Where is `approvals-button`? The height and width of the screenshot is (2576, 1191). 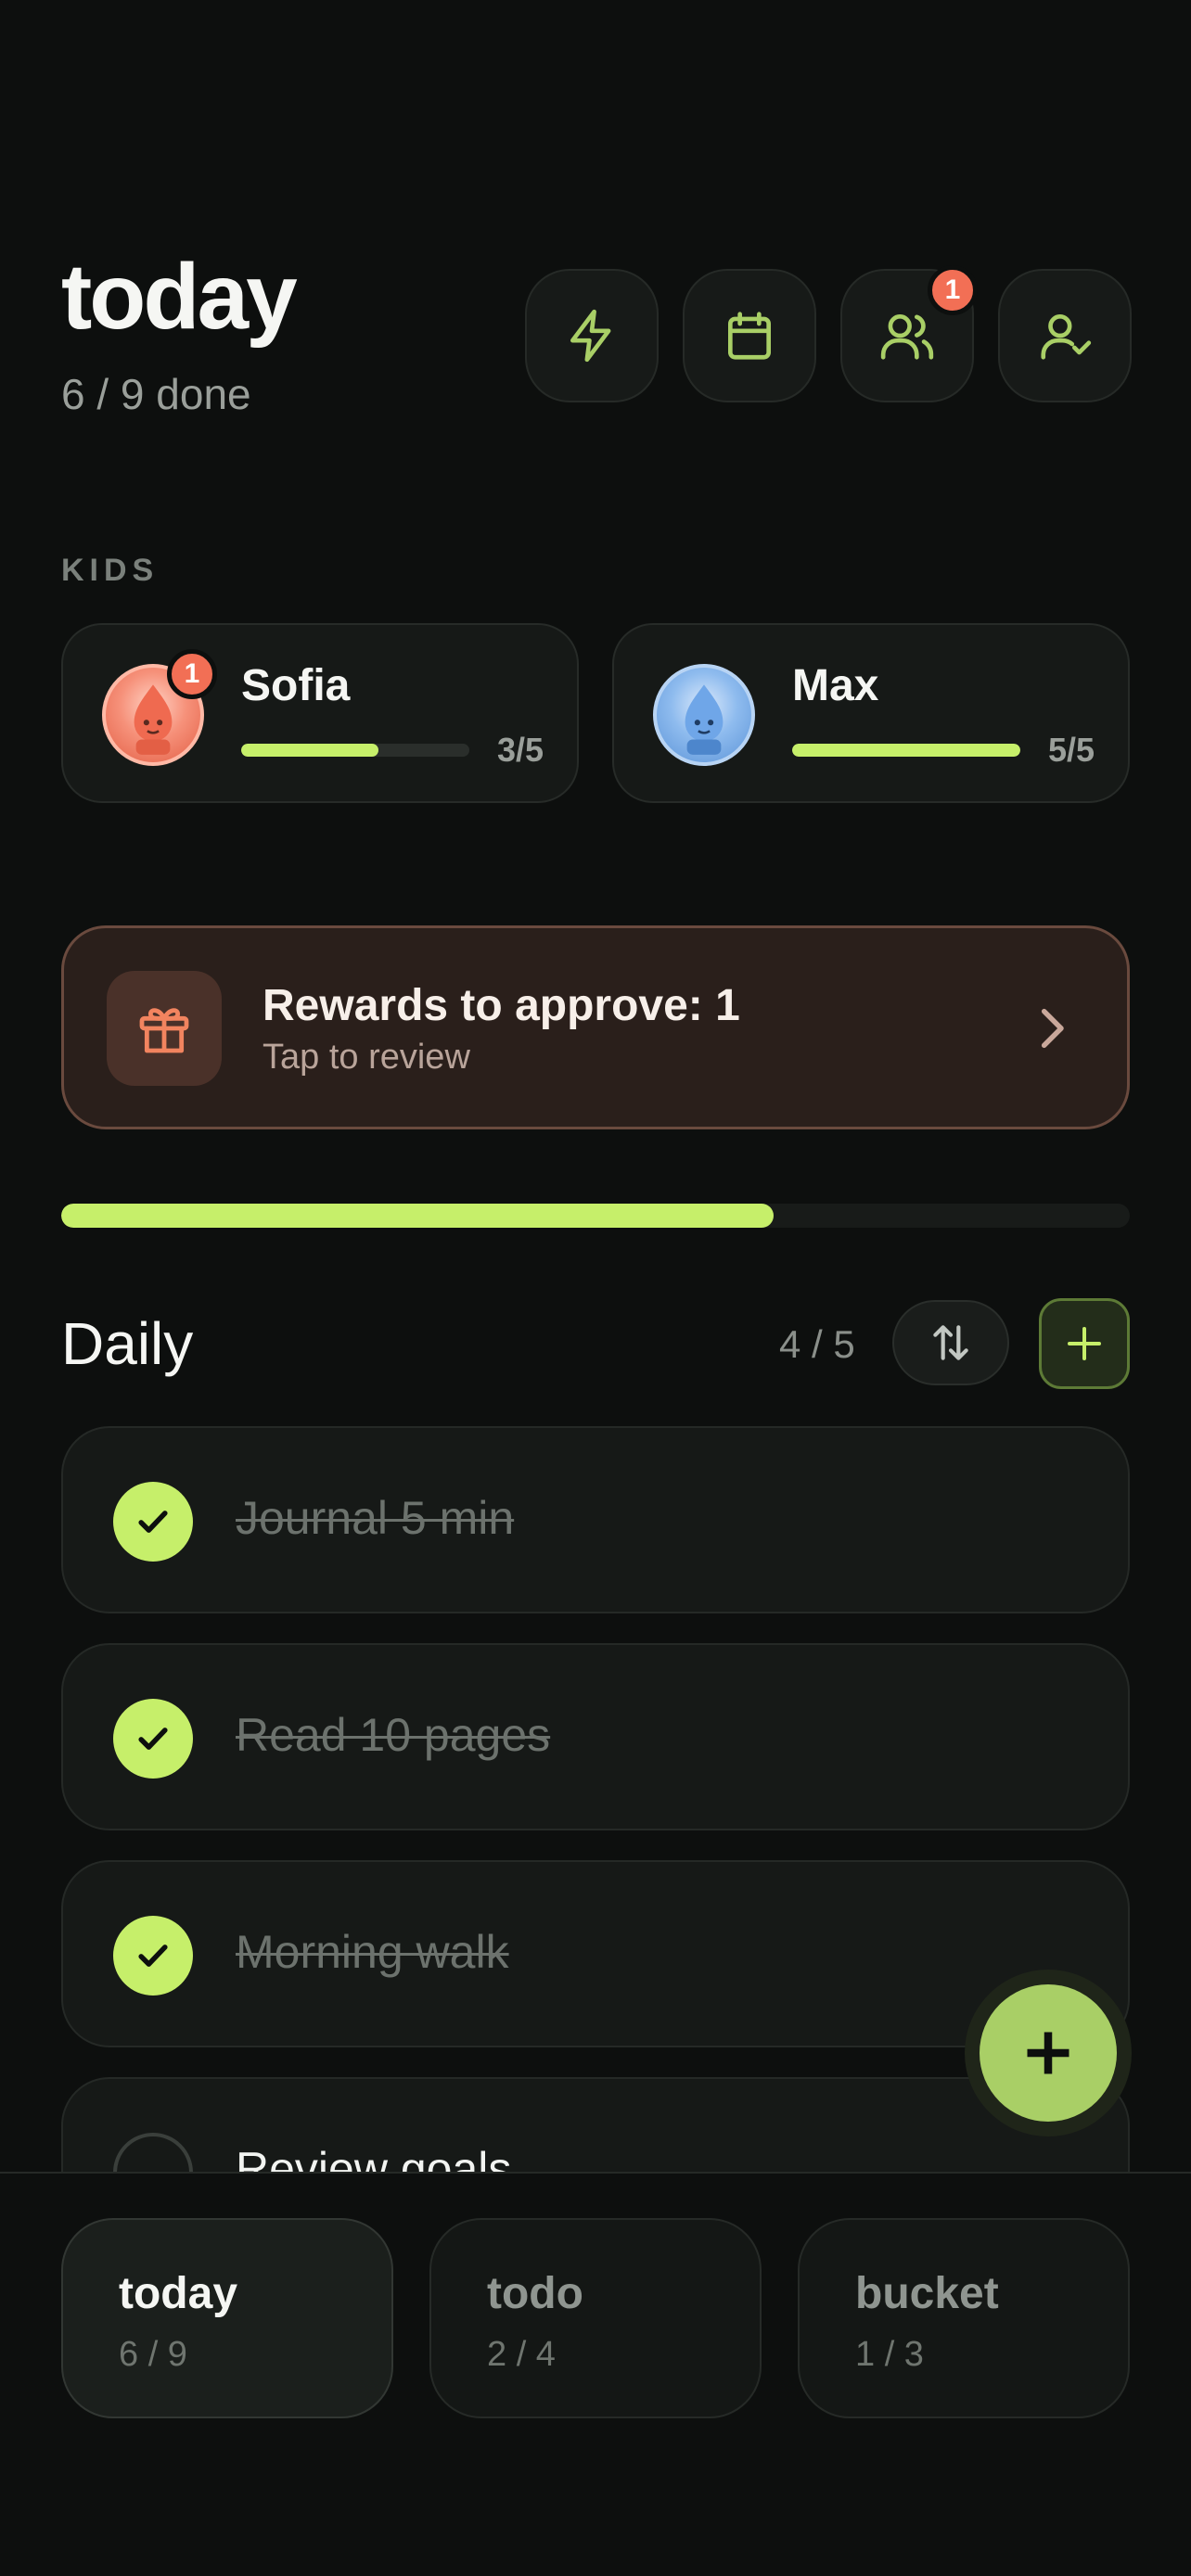 approvals-button is located at coordinates (1065, 336).